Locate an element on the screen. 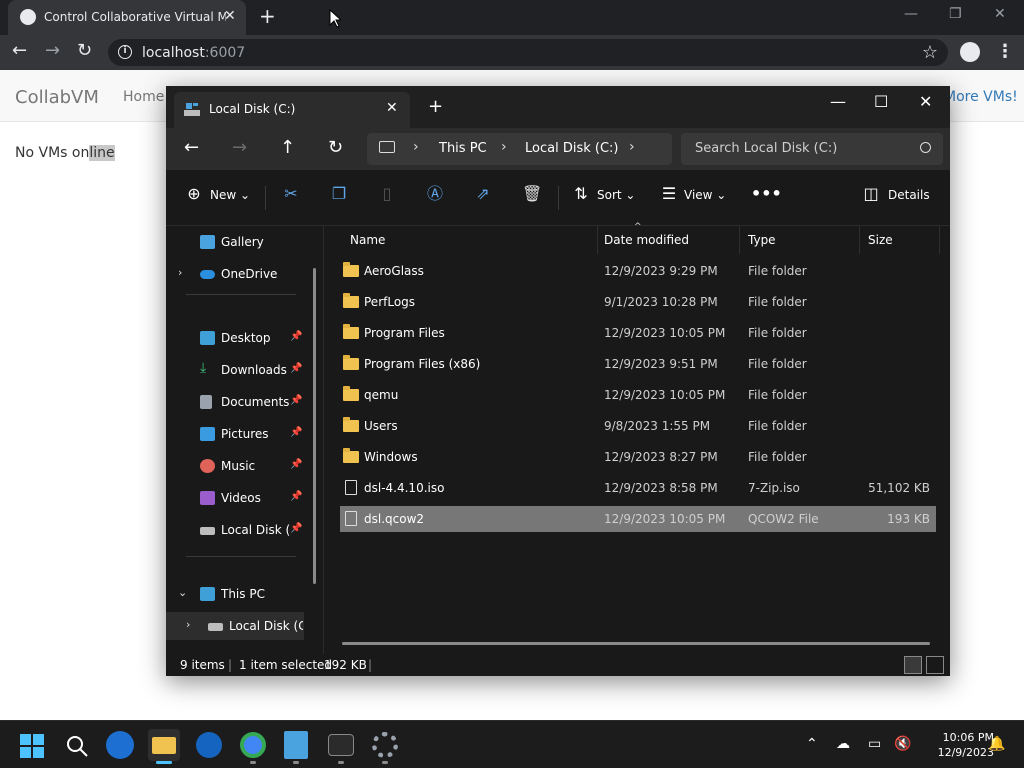 The image size is (1024, 768). view-button: View ⌄ is located at coordinates (705, 195).